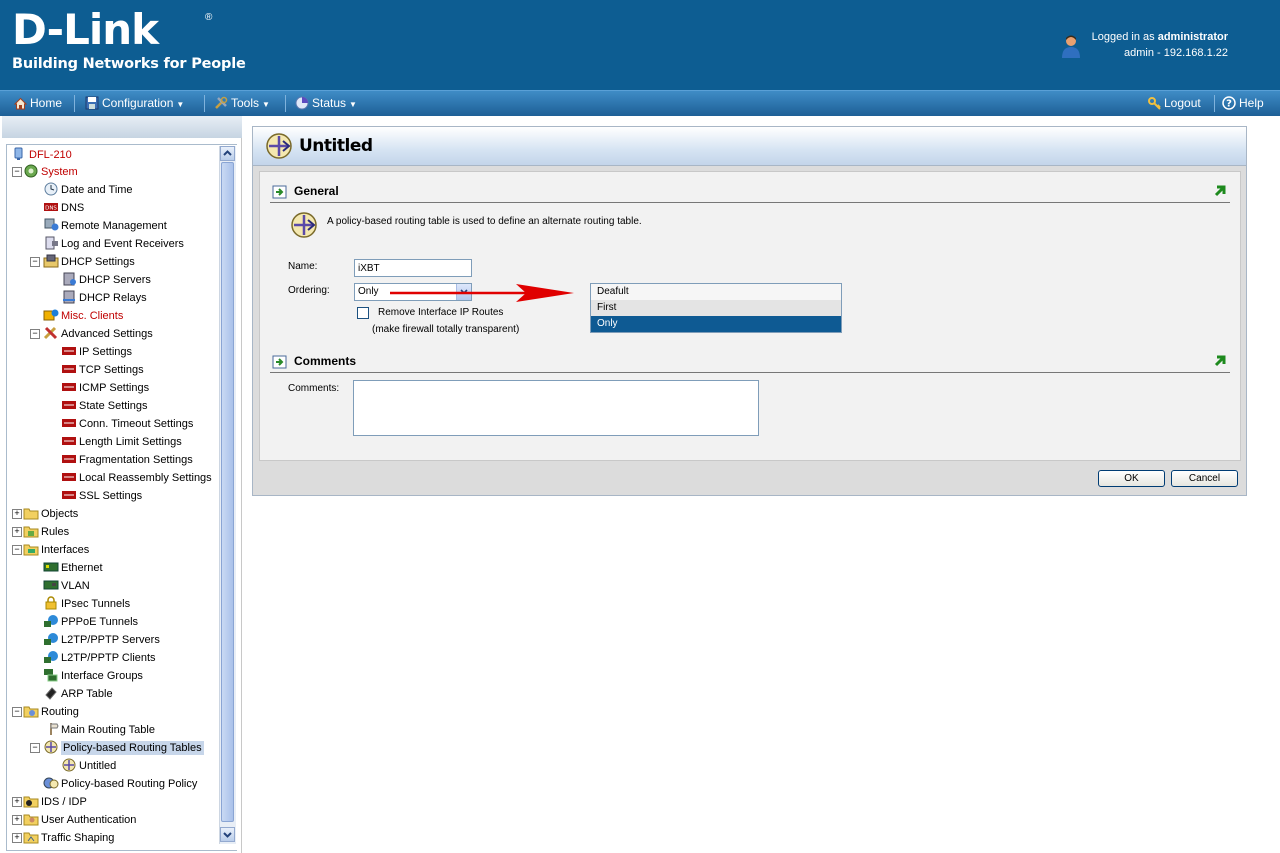 This screenshot has height=853, width=1280. I want to click on tree-scrollbar, so click(227, 495).